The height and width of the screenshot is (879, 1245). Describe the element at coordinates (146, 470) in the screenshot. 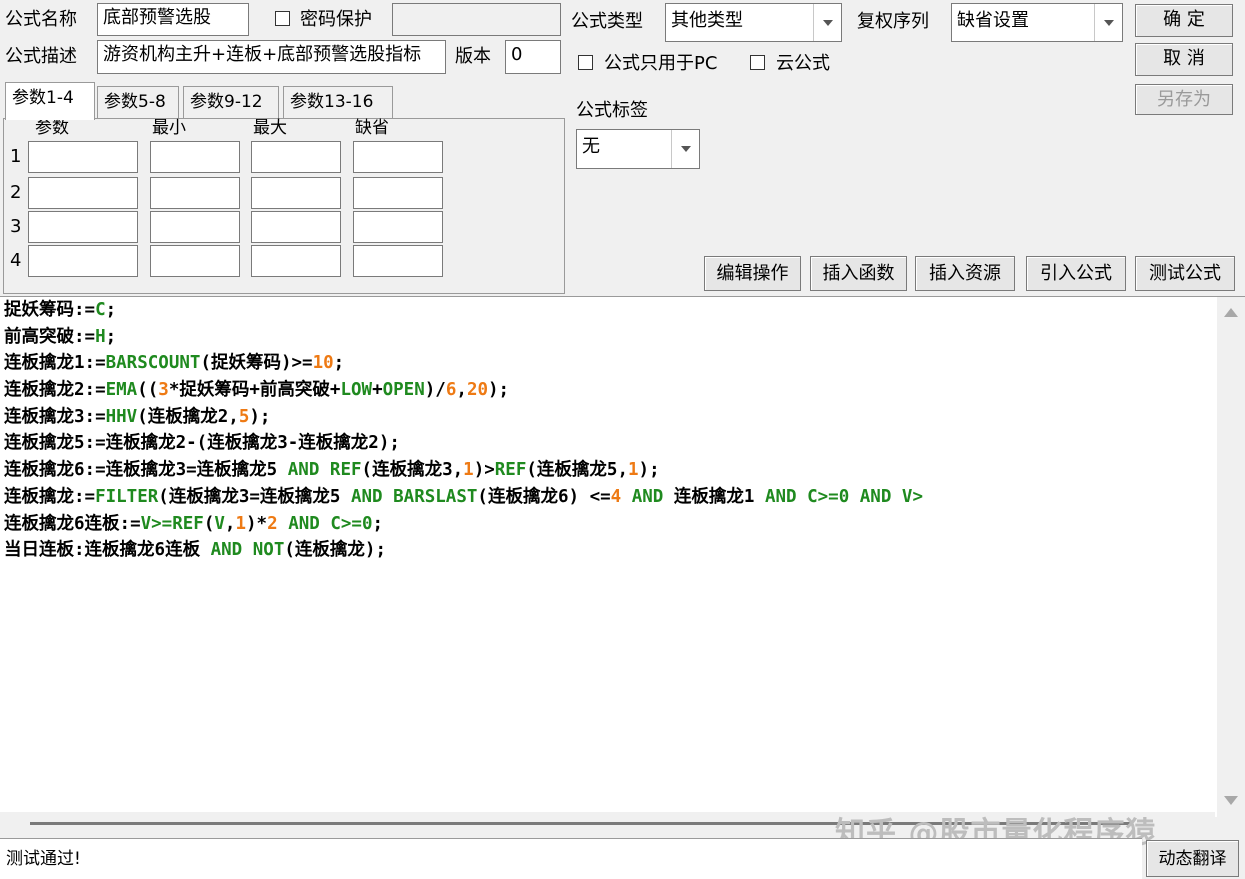

I see `code-token: 连板擒龙6:=连板擒龙3=连板擒龙5` at that location.